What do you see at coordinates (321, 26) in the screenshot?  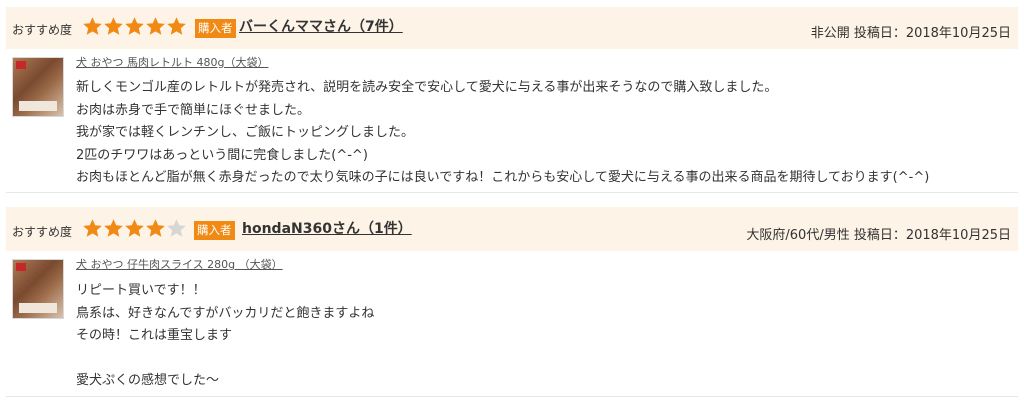 I see `reviewer-name-link: バーくんママさん（7件）` at bounding box center [321, 26].